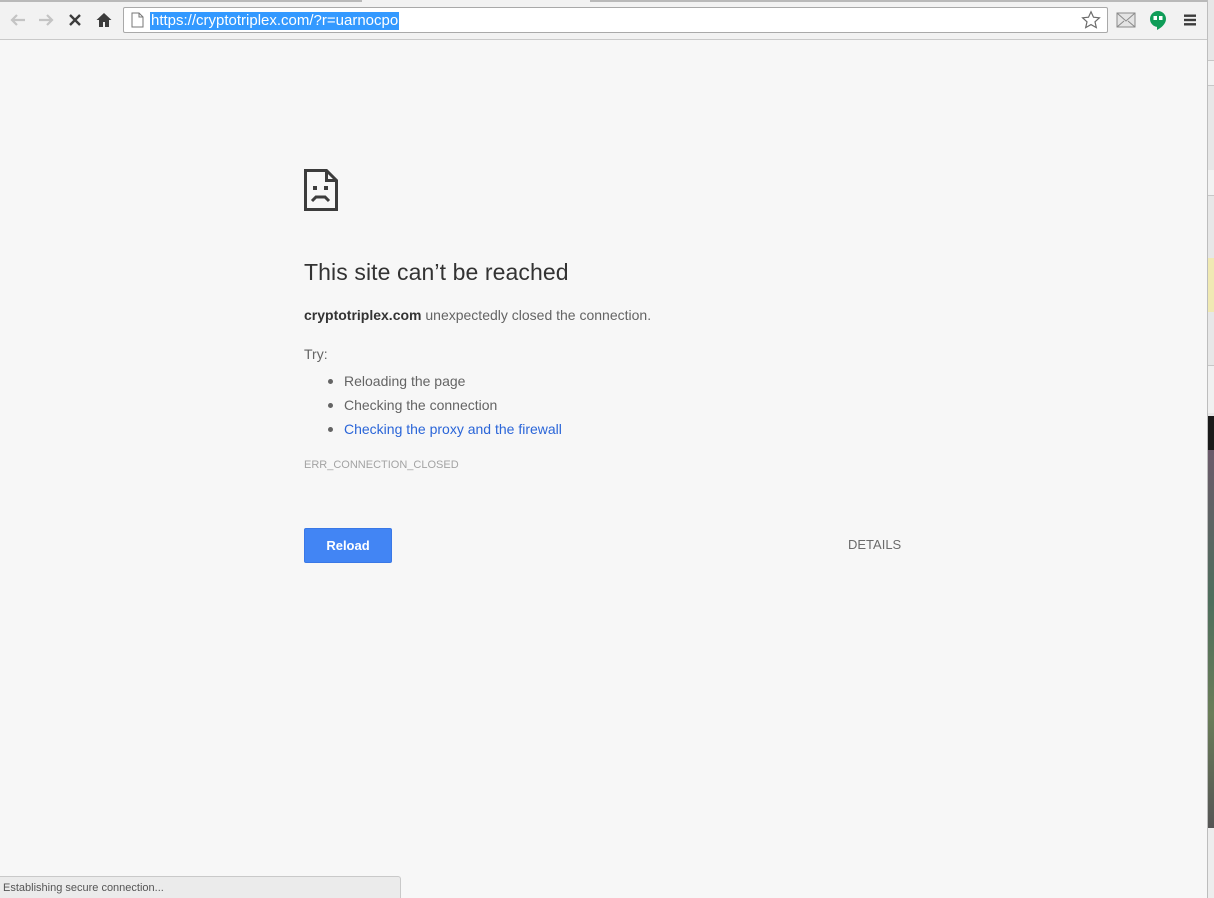  What do you see at coordinates (381, 465) in the screenshot?
I see `error-code: ERR_CONNECTION_CLOSED` at bounding box center [381, 465].